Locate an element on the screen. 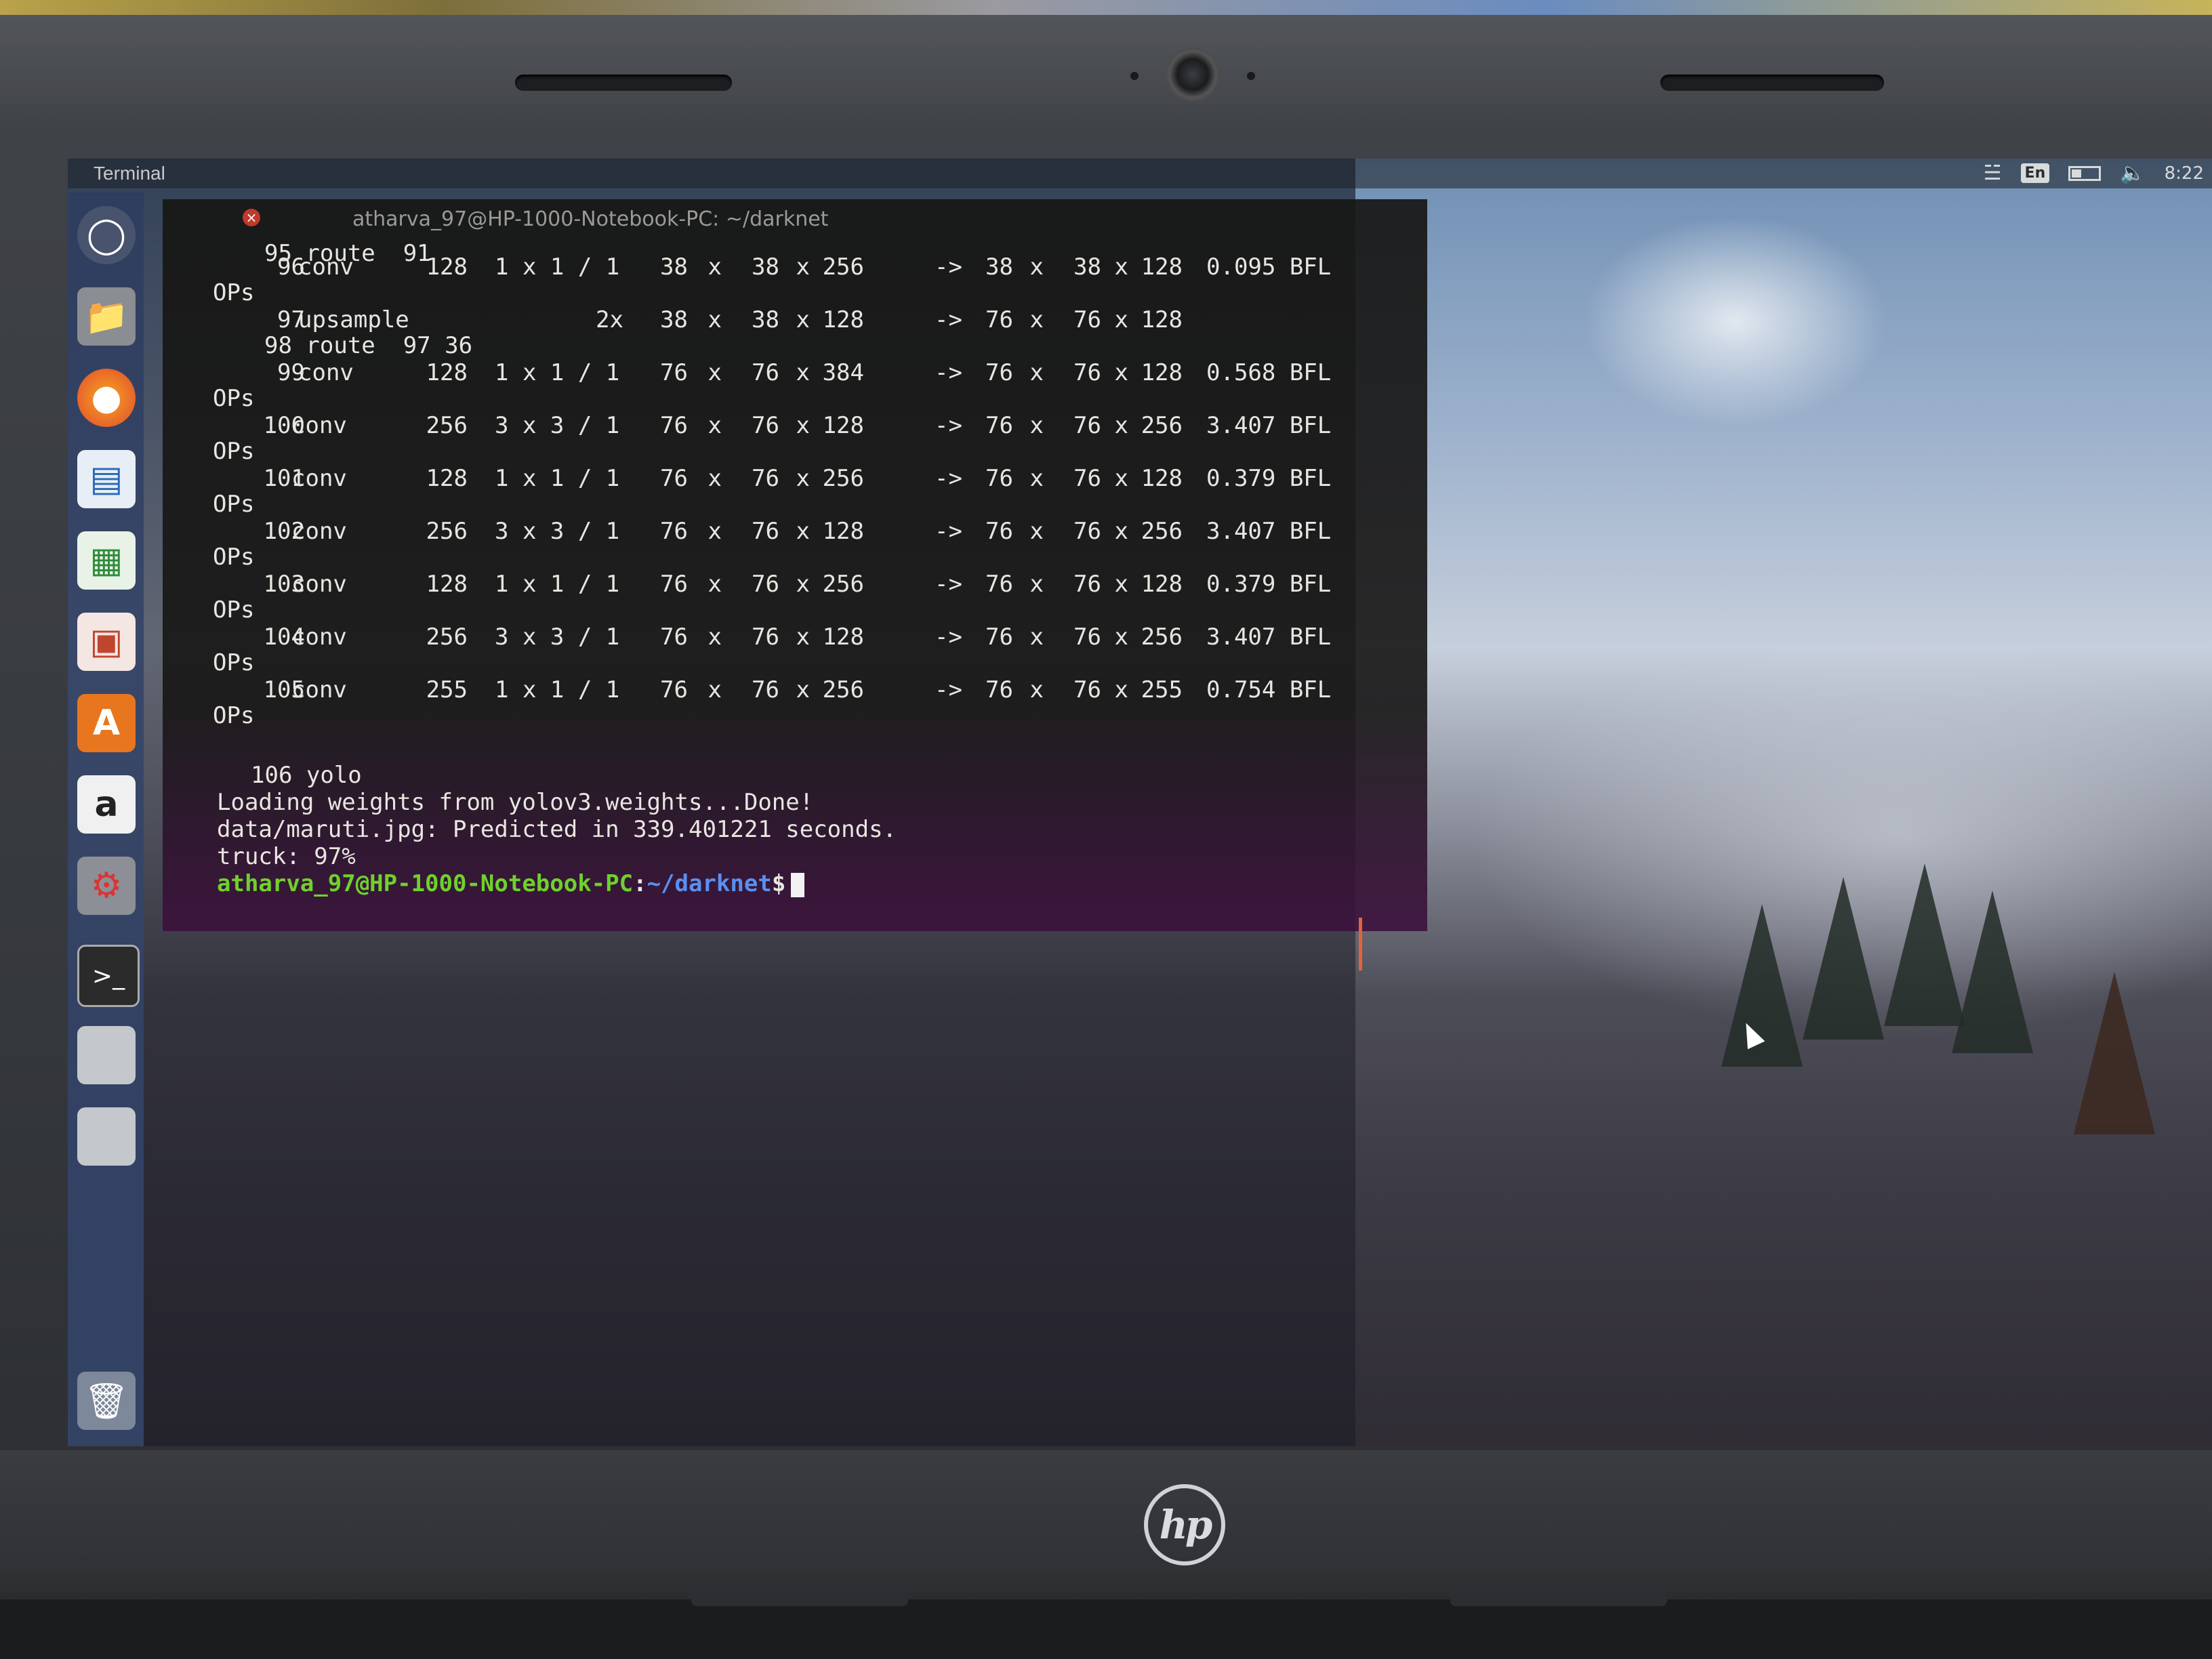 This screenshot has width=2212, height=1659. volume-icon: 🔈 is located at coordinates (2132, 173).